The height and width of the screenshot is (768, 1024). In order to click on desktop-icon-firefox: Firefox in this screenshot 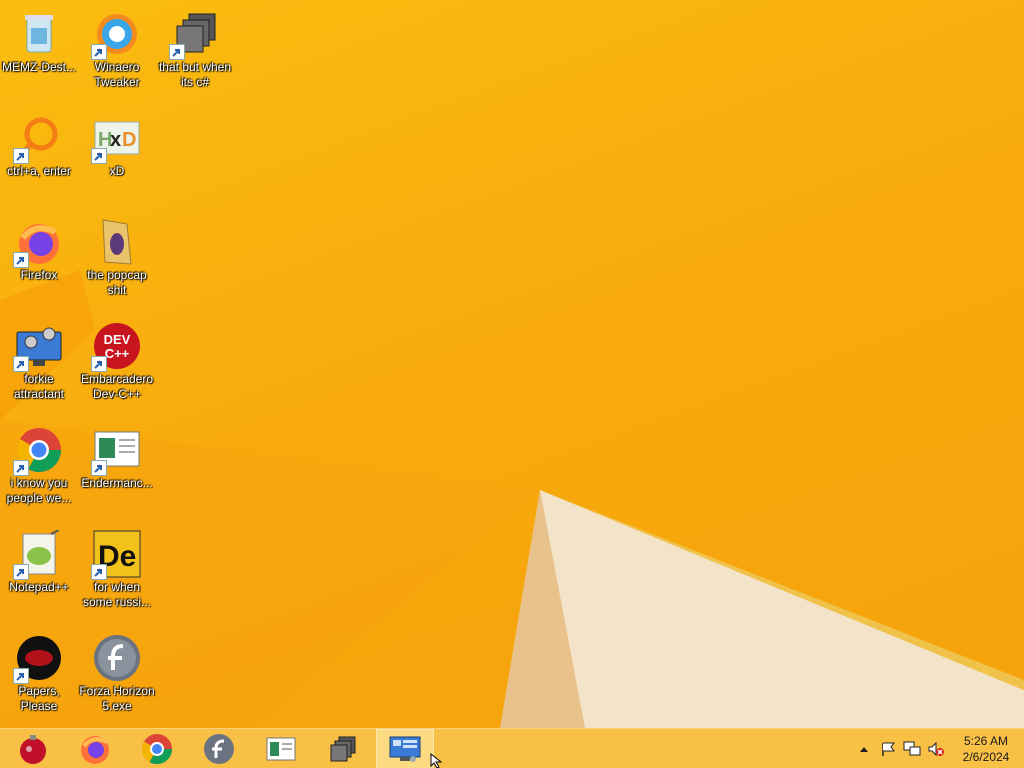, I will do `click(39, 260)`.